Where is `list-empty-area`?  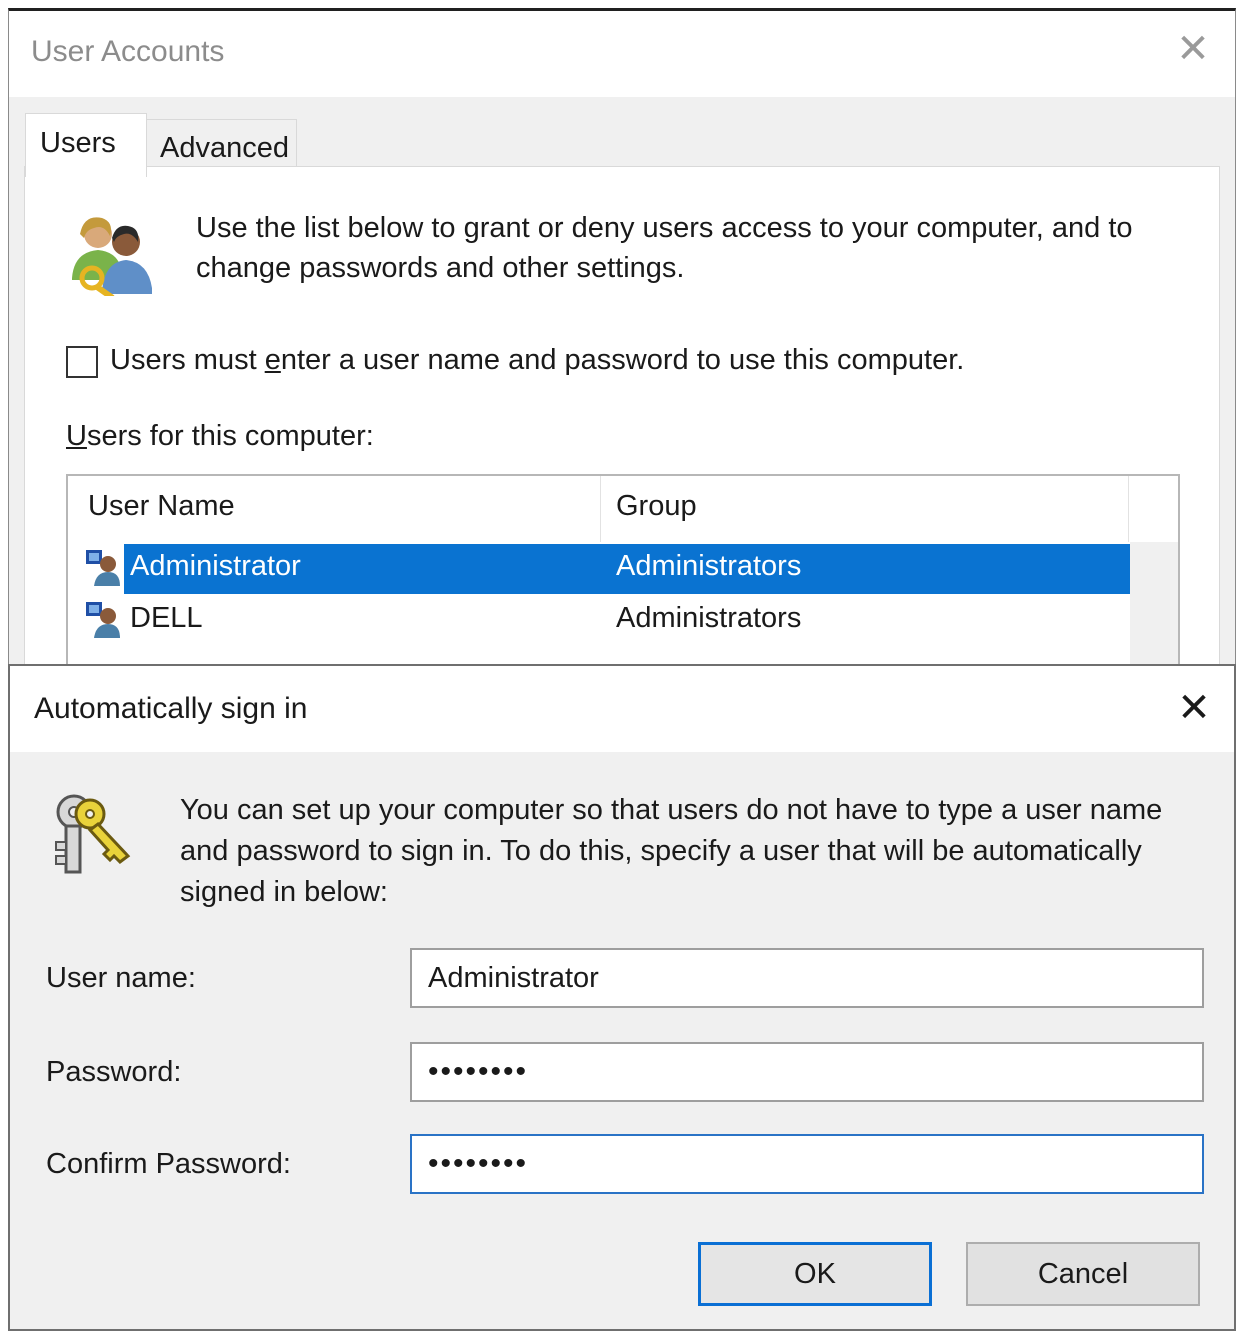
list-empty-area is located at coordinates (1154, 603).